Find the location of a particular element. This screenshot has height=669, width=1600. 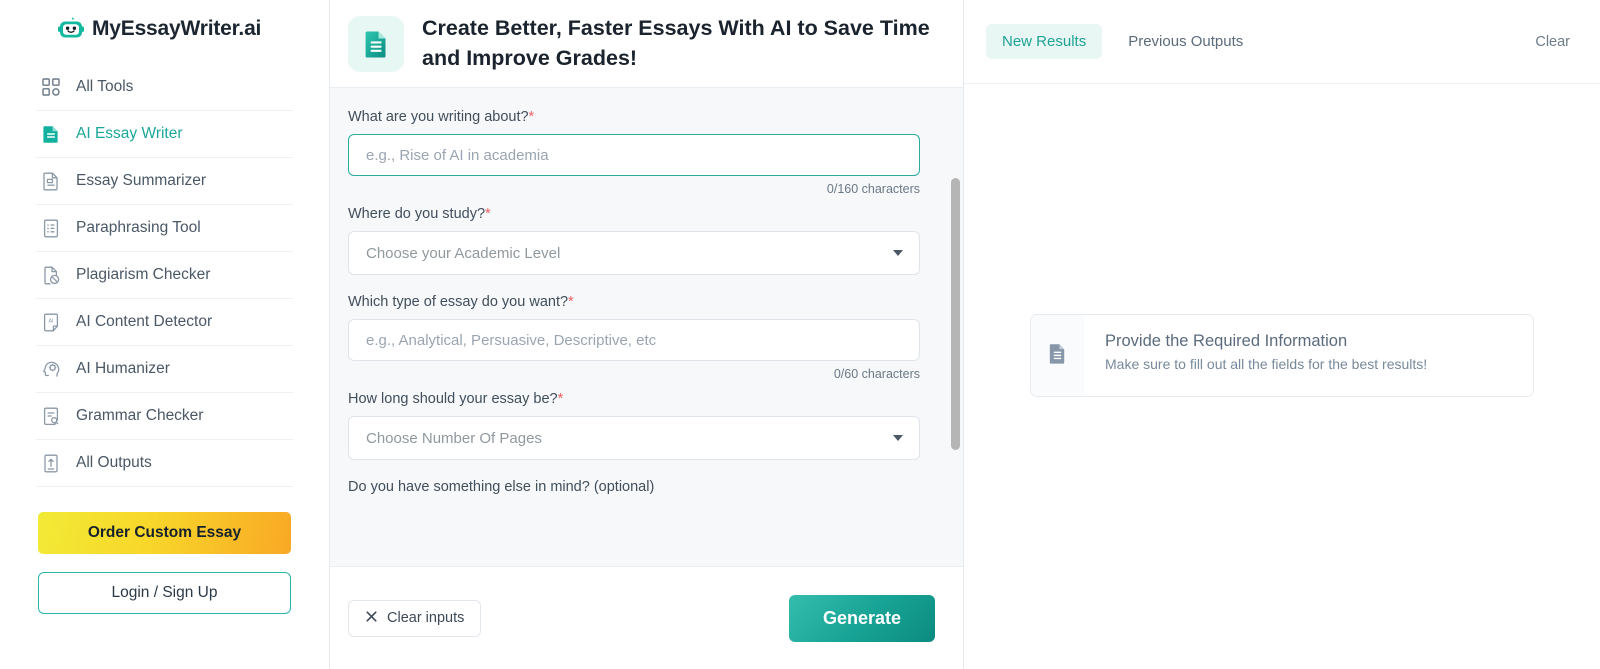

sidebar-item-ai-content-detector: AI AI Content Detector is located at coordinates (164, 322).